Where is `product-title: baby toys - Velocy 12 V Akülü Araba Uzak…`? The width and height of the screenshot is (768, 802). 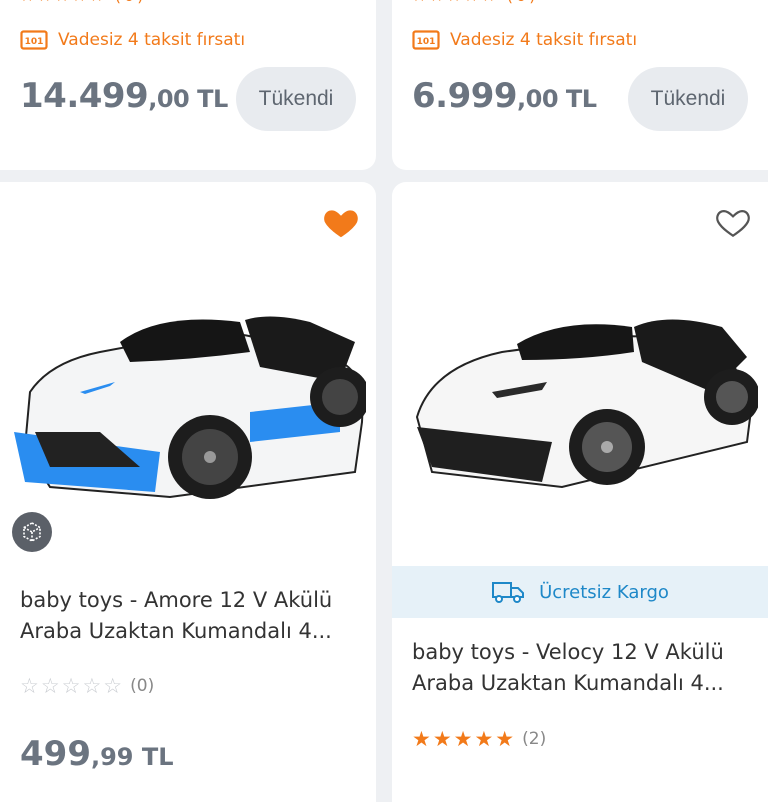 product-title: baby toys - Velocy 12 V Akülü Araba Uzak… is located at coordinates (582, 668).